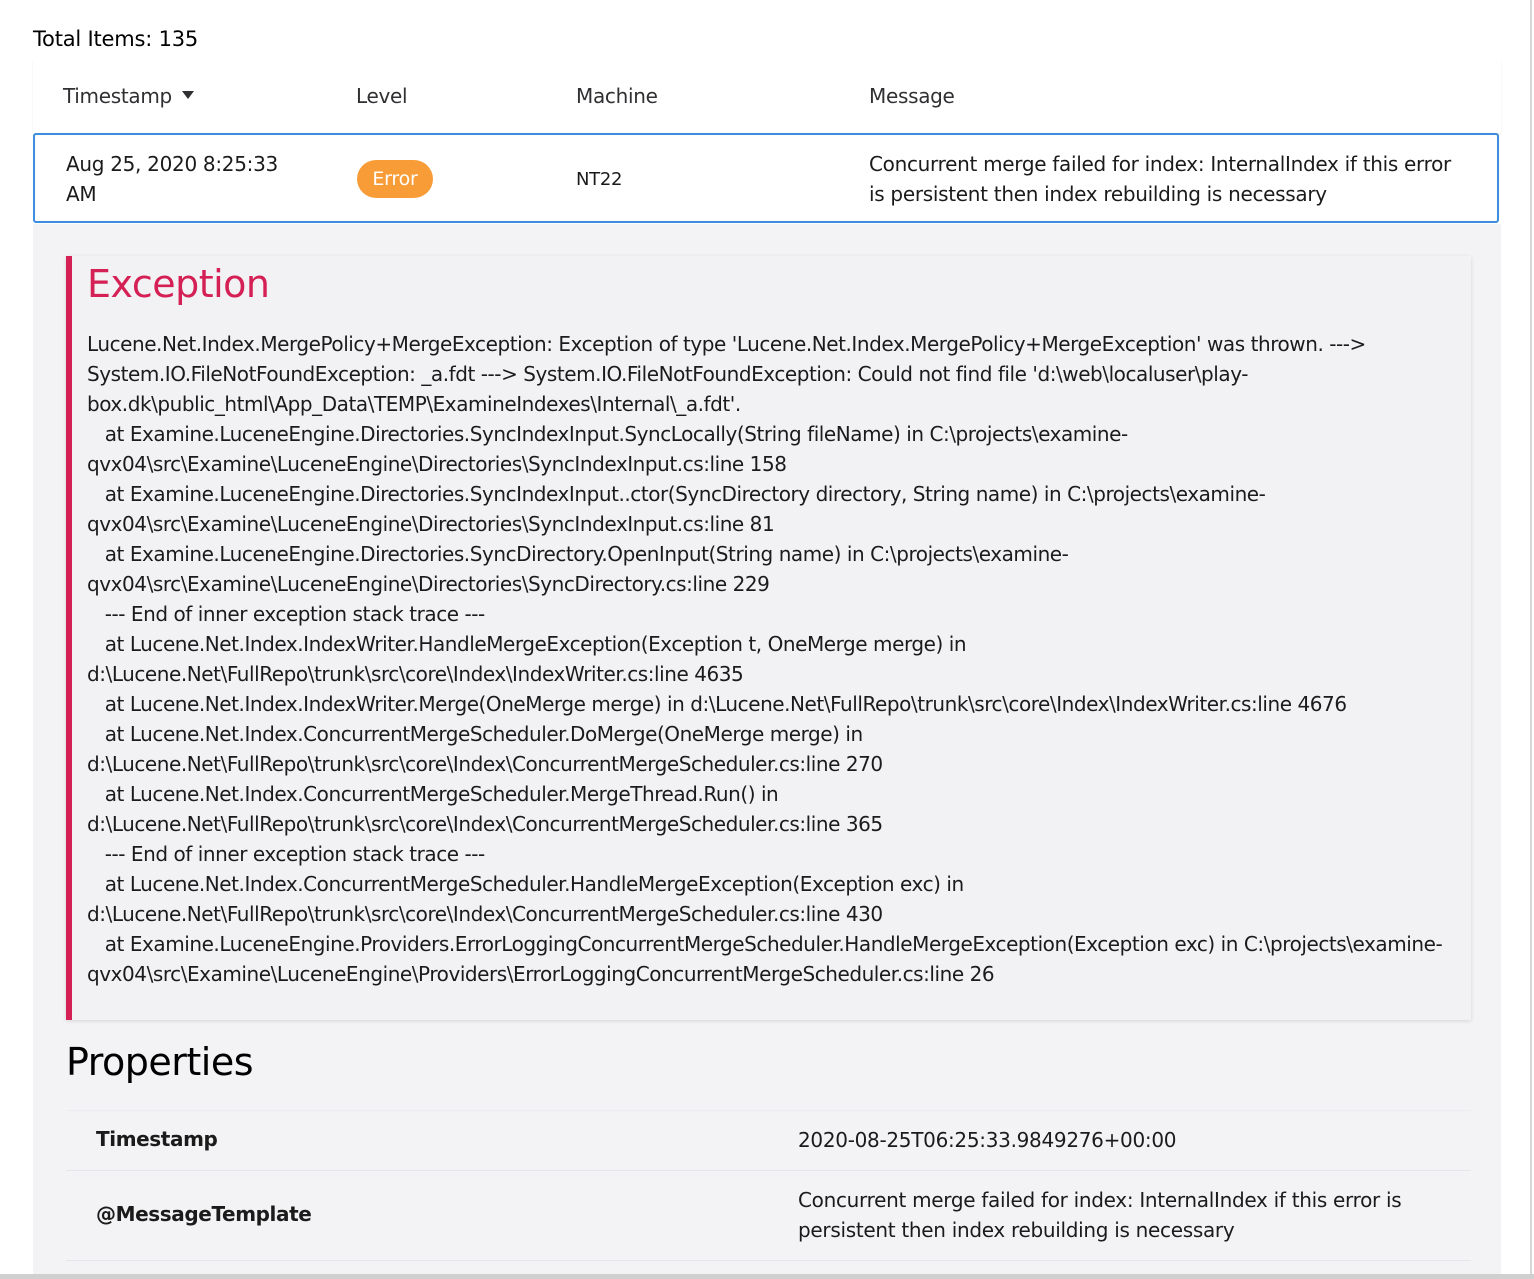 This screenshot has width=1534, height=1279. I want to click on column-header-timestamp: Timestamp, so click(128, 96).